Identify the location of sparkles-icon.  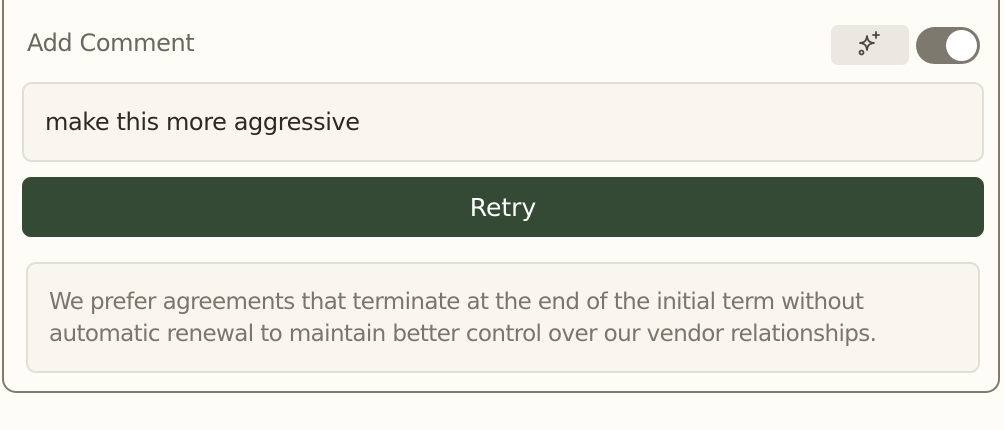
(870, 45).